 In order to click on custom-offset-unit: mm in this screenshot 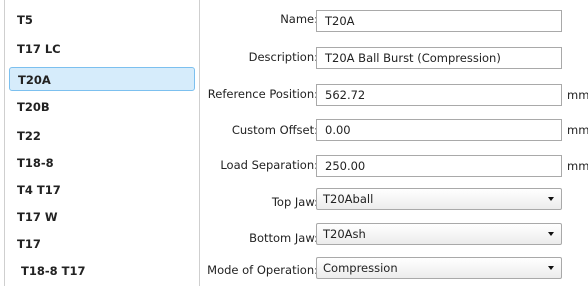, I will do `click(577, 130)`.